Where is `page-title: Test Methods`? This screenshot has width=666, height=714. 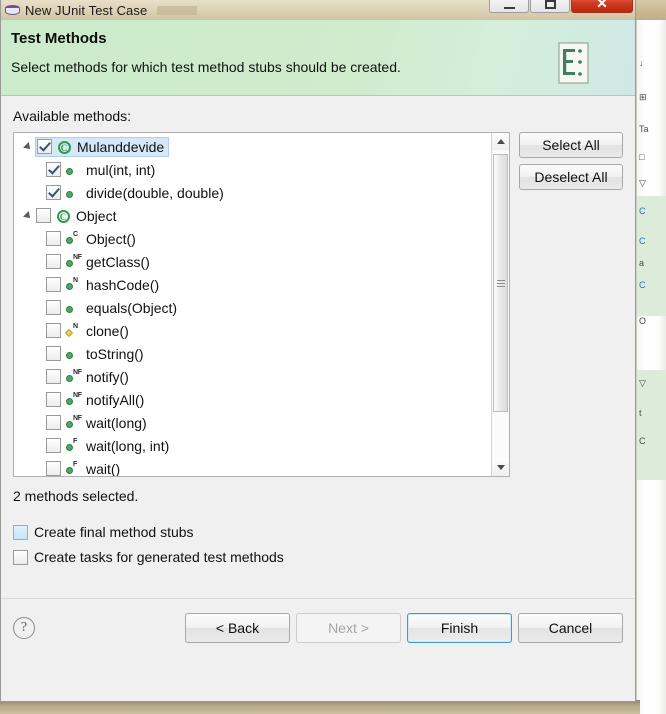 page-title: Test Methods is located at coordinates (59, 38).